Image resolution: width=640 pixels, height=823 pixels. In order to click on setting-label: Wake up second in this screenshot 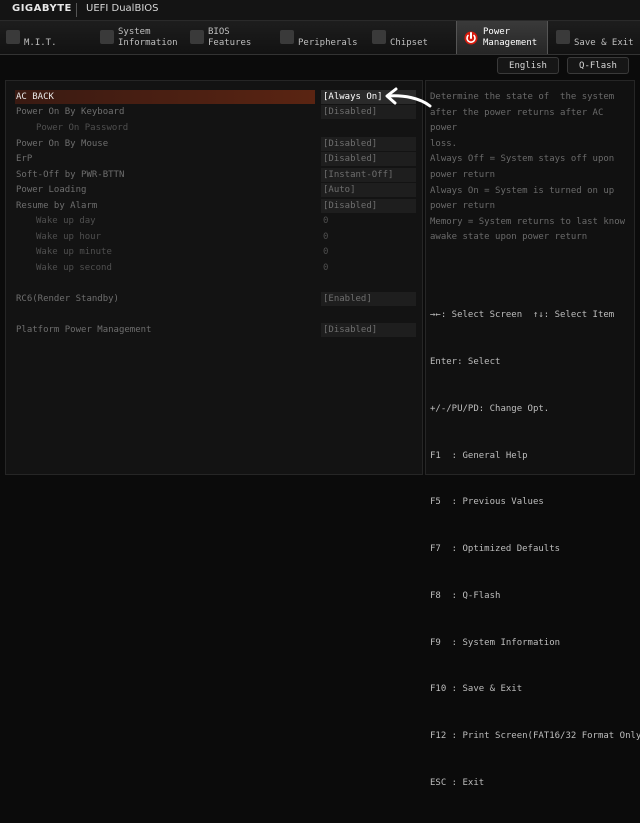, I will do `click(74, 268)`.